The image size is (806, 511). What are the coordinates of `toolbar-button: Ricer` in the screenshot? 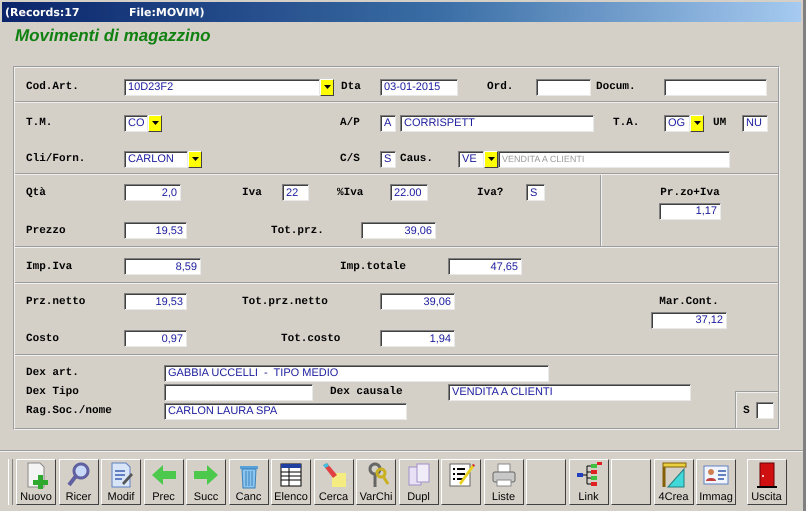 It's located at (78, 481).